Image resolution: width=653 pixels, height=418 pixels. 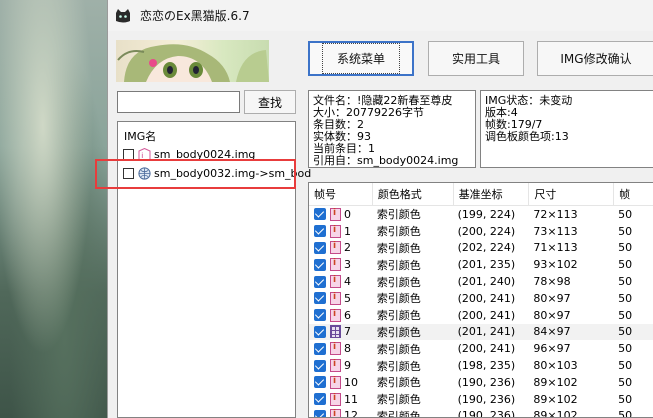 I want to click on window-title: 恋恋のEx黑猫版.6.7, so click(x=195, y=16).